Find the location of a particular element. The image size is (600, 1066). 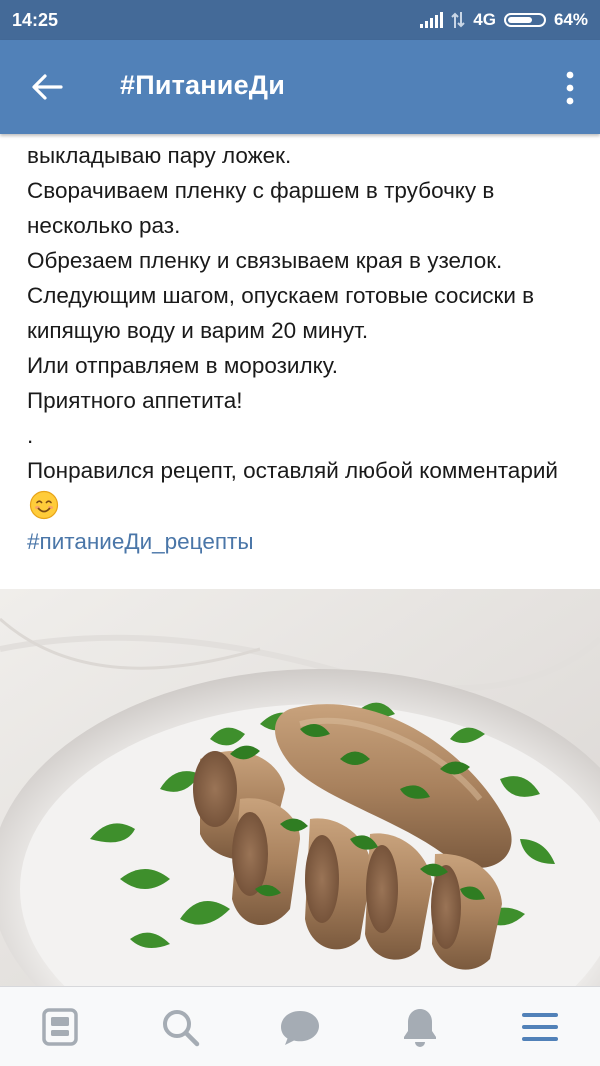

signal-icon is located at coordinates (432, 20).